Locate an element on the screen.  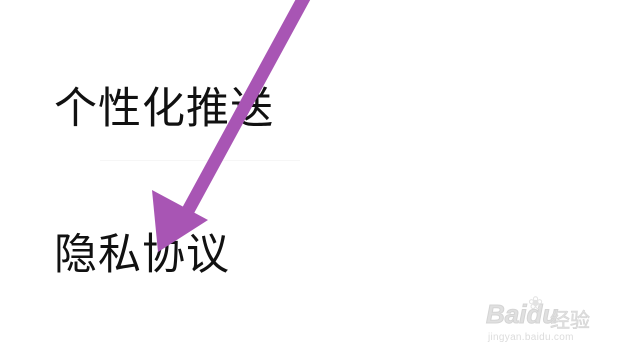
menu-item-personalized-push: 个性化推送 is located at coordinates (164, 109).